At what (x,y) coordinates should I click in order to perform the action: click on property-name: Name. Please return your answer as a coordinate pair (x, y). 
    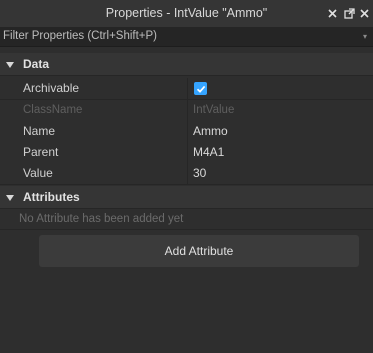
    Looking at the image, I should click on (39, 131).